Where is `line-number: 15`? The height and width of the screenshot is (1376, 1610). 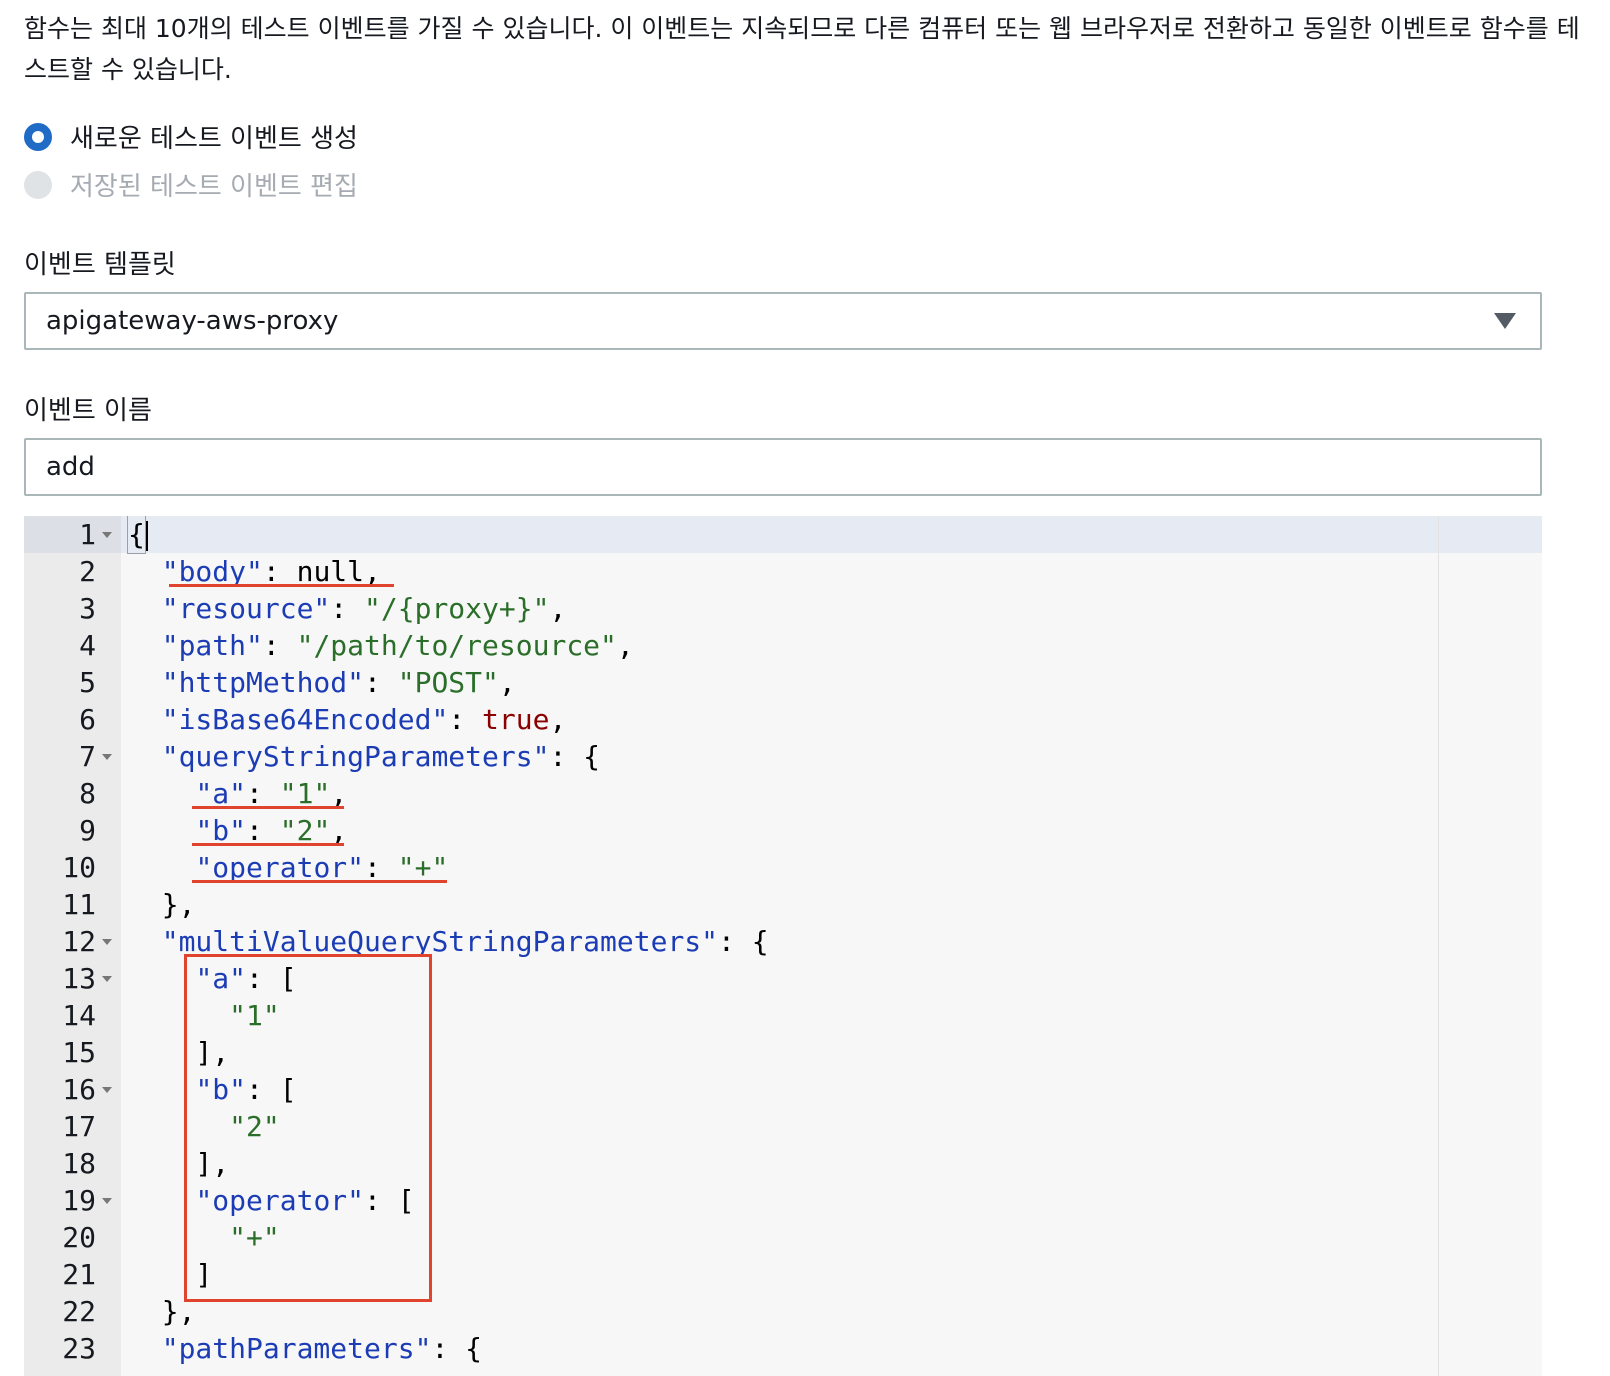
line-number: 15 is located at coordinates (79, 1052).